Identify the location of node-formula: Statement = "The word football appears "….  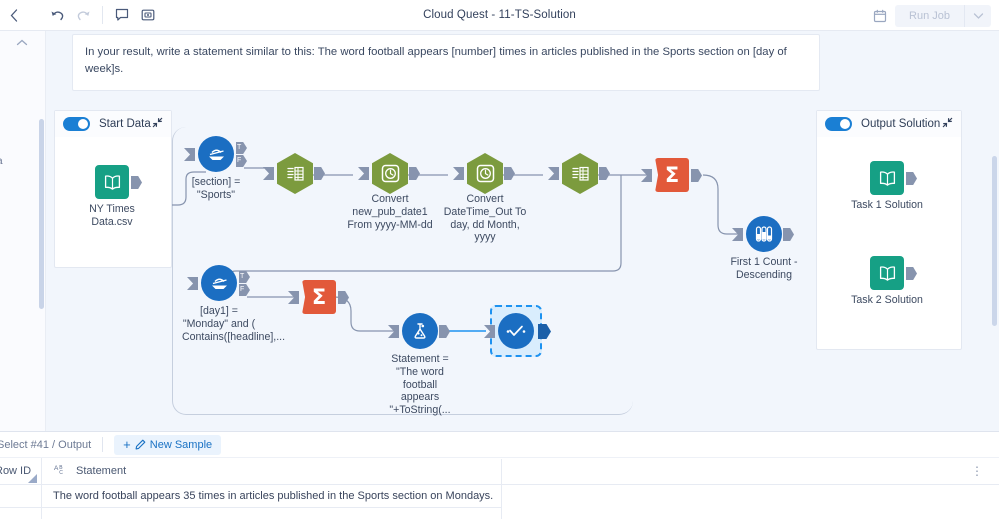
(419, 364).